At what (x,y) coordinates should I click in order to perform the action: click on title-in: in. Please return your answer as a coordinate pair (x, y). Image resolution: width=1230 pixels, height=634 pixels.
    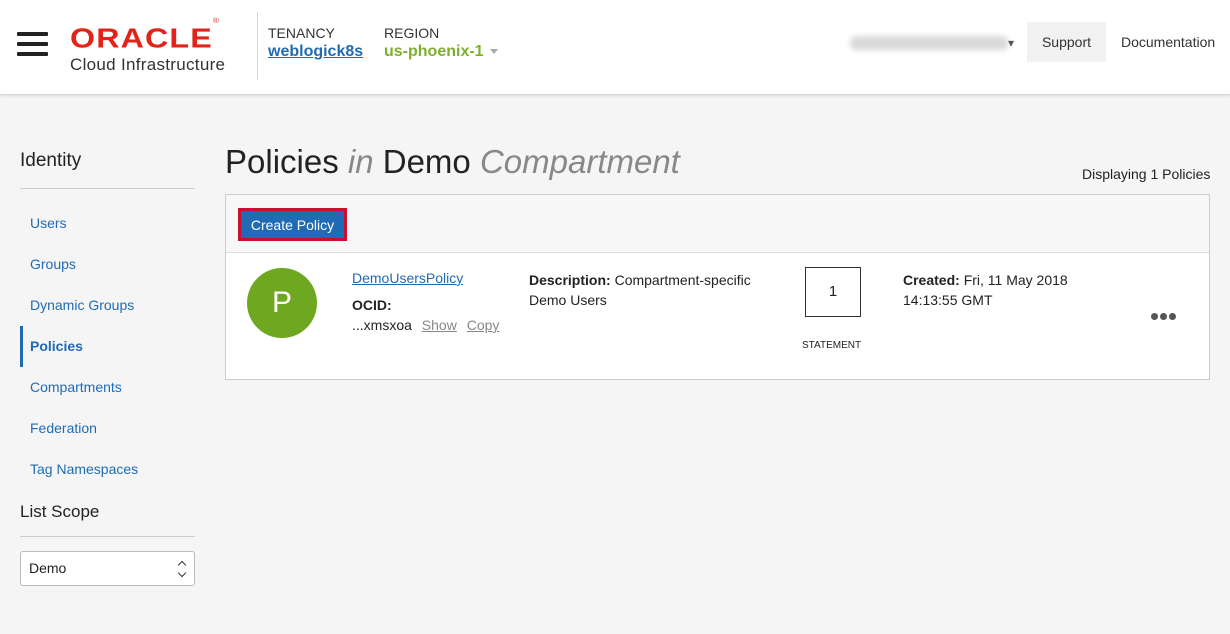
    Looking at the image, I should click on (360, 161).